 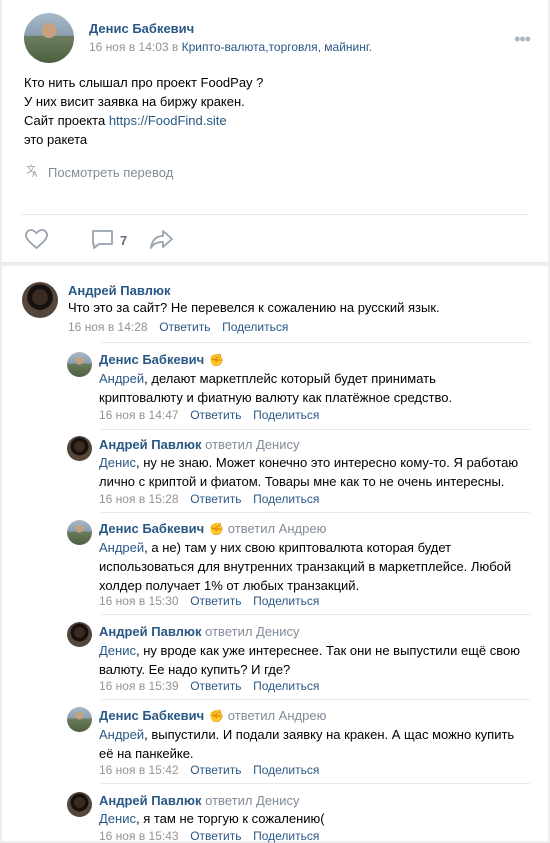 I want to click on comment-date: 16 ноя в 15:28, so click(x=139, y=499).